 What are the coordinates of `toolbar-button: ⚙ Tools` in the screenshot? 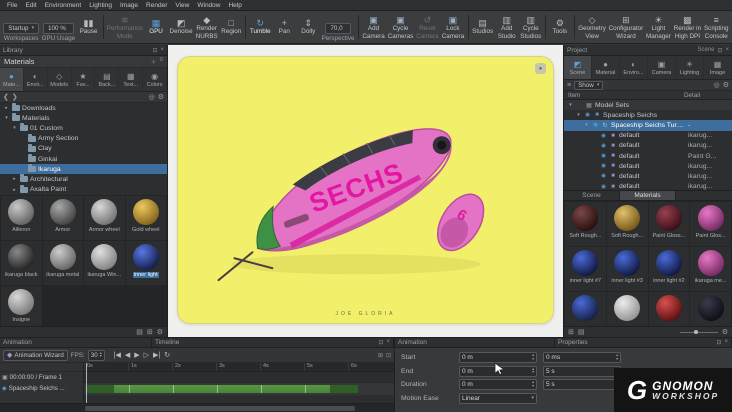 It's located at (560, 27).